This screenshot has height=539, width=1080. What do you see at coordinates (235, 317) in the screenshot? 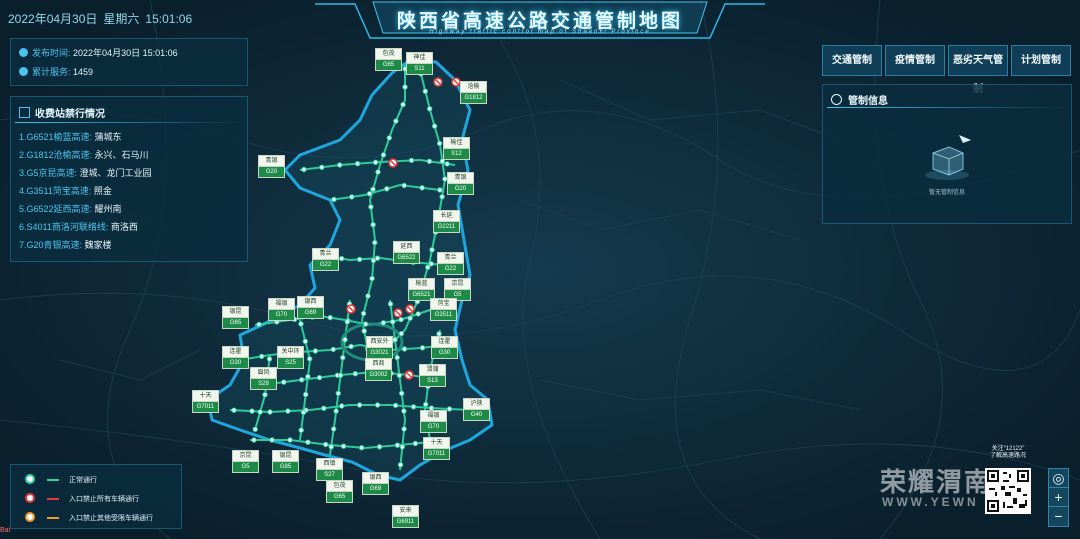
I see `route-badge: 银昆 G85` at bounding box center [235, 317].